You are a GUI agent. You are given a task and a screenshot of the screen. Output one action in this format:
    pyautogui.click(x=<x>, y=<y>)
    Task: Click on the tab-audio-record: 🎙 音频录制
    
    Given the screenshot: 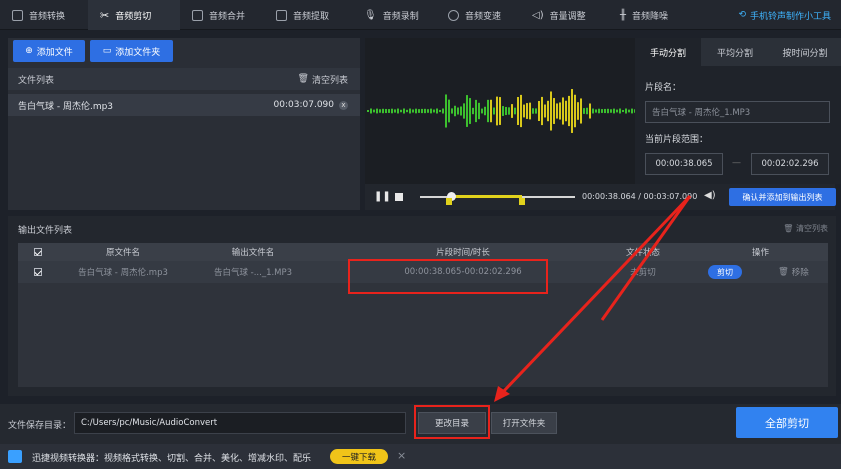 What is the action you would take?
    pyautogui.click(x=396, y=15)
    